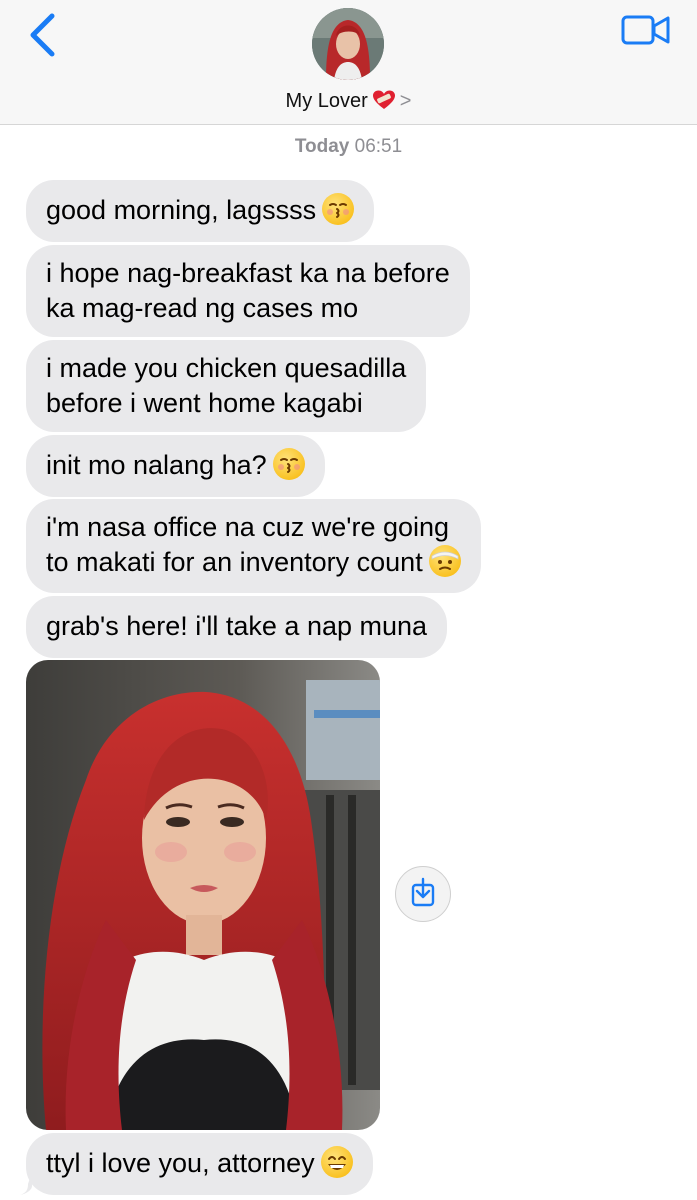  I want to click on chevron-right-icon: >, so click(405, 101).